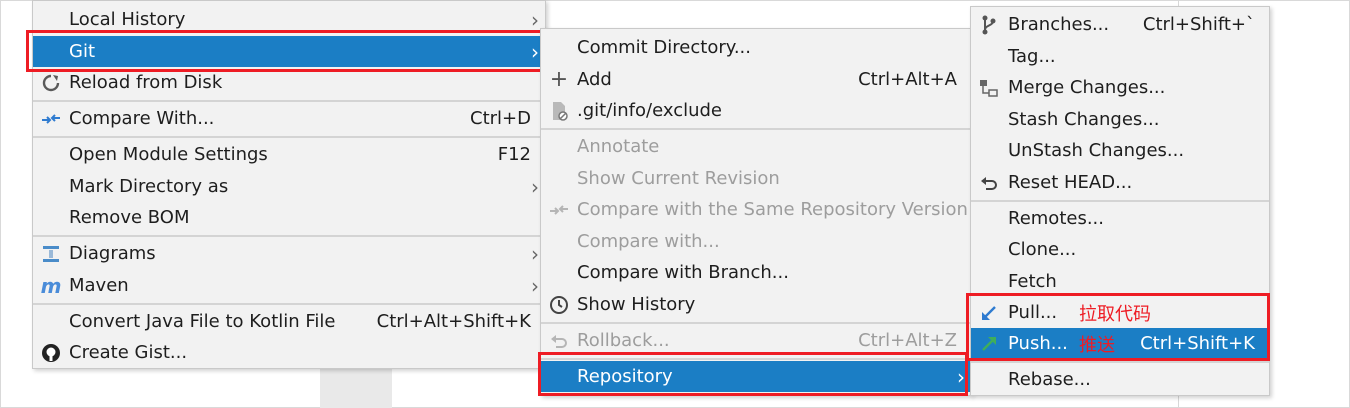  Describe the element at coordinates (907, 79) in the screenshot. I see `shortcut-label: Ctrl+Alt+A` at that location.